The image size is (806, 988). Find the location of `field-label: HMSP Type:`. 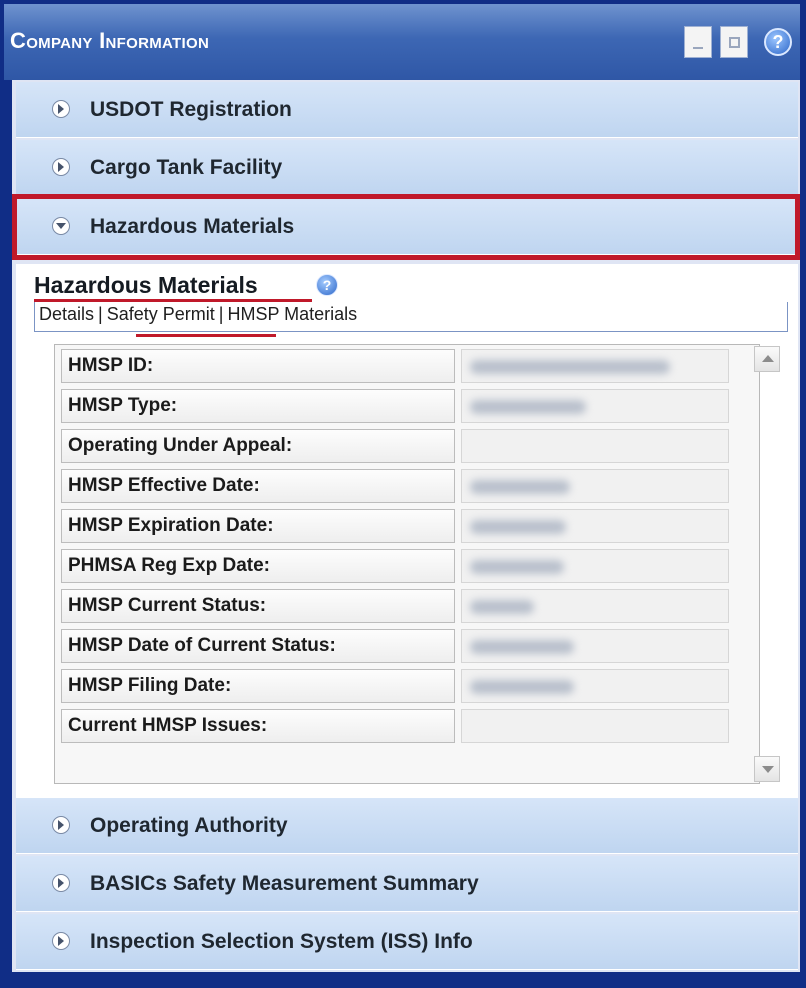

field-label: HMSP Type: is located at coordinates (258, 406).